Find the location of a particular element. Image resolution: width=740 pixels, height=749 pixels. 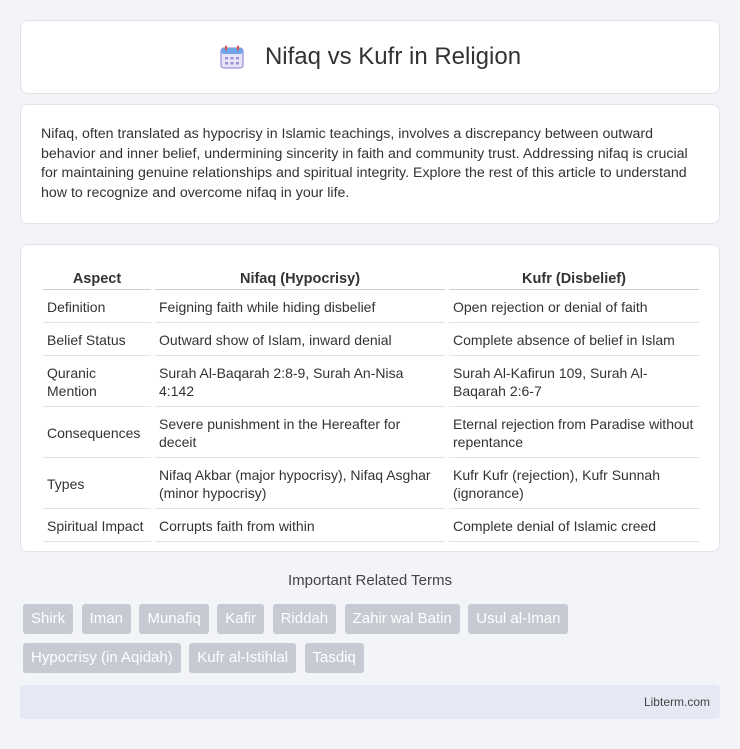

tag-kafir: Kafir is located at coordinates (241, 619).